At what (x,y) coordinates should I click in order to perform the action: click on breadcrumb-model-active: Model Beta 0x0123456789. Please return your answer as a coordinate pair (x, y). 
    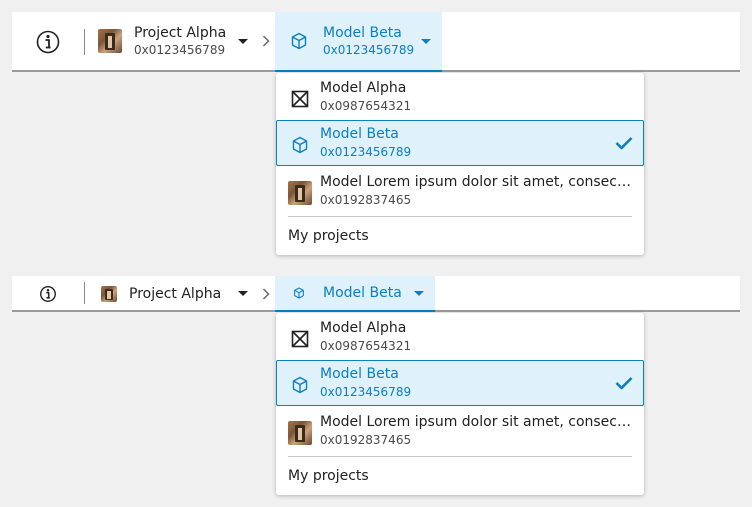
    Looking at the image, I should click on (358, 42).